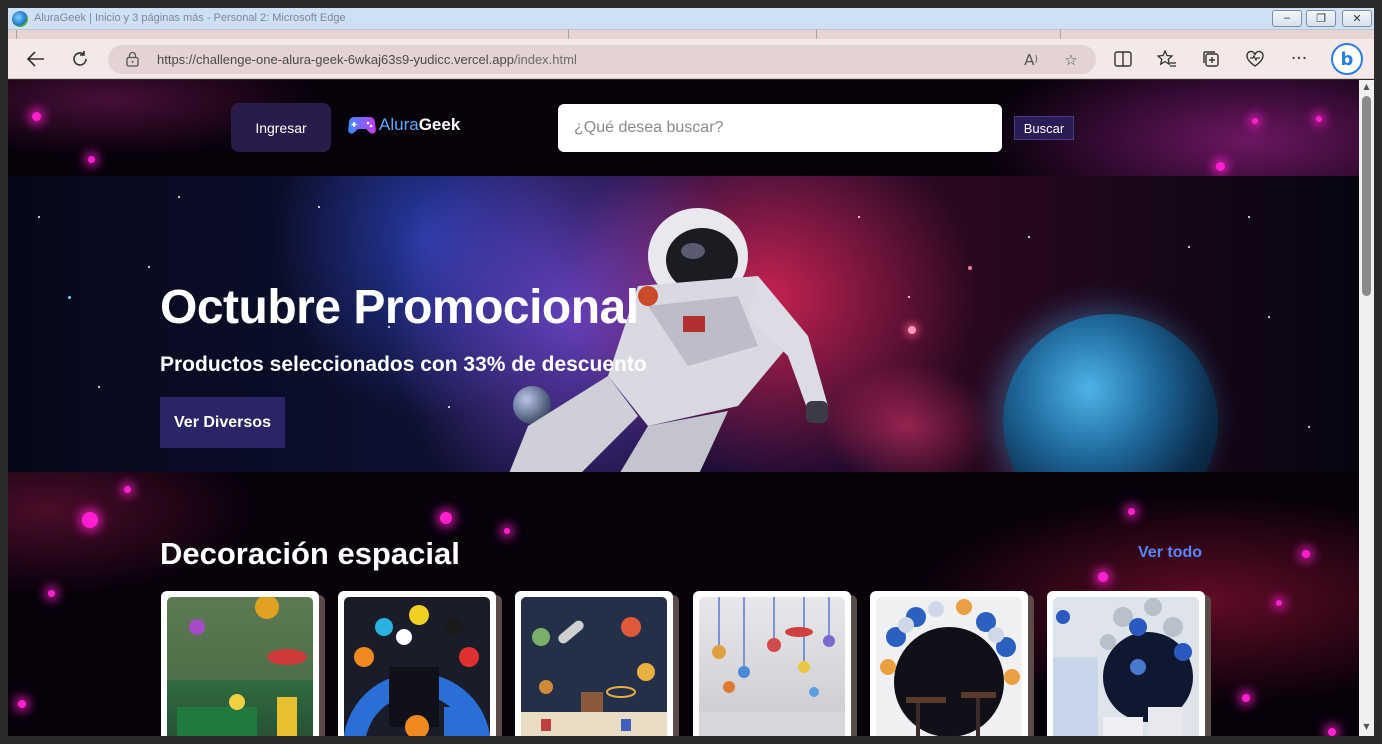 This screenshot has height=744, width=1382. Describe the element at coordinates (1071, 60) in the screenshot. I see `favorite-star-icon: ☆` at that location.